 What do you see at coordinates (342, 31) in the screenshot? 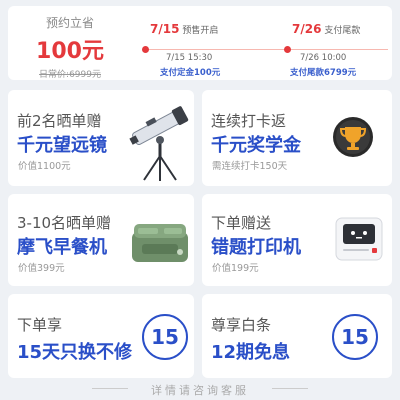
I see `stage2-label: 支付尾款` at bounding box center [342, 31].